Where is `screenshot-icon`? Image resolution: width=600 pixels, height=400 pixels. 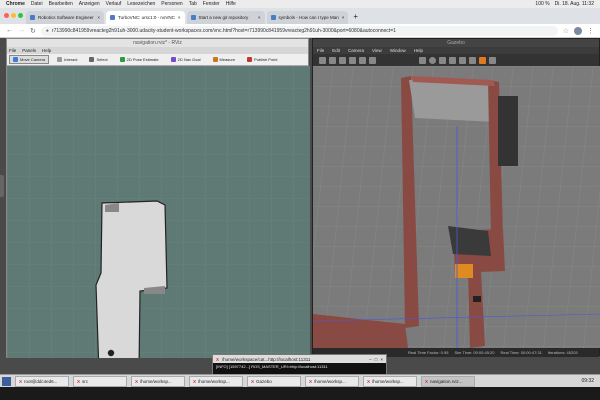
screenshot-icon is located at coordinates (482, 60).